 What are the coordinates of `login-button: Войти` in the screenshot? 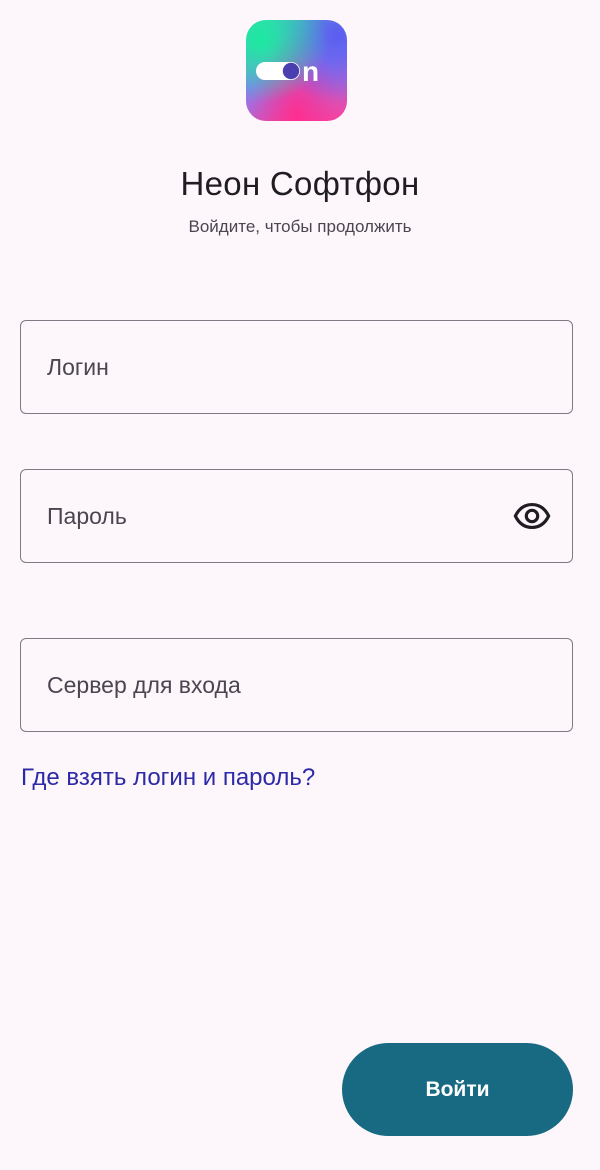 It's located at (457, 1089).